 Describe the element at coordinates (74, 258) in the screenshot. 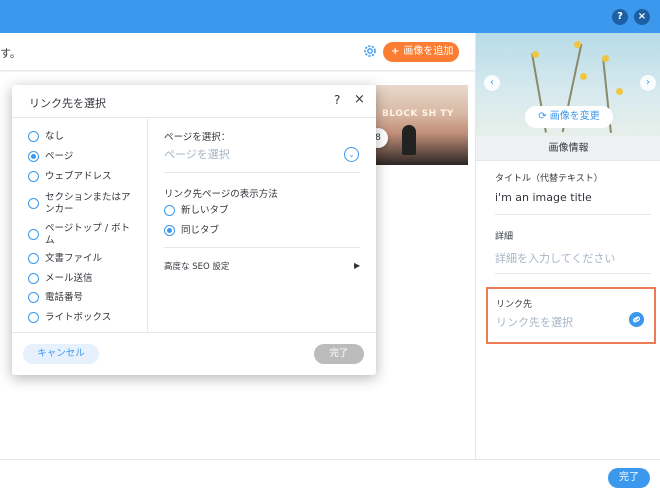

I see `link-option-label: 文書ファイル` at that location.